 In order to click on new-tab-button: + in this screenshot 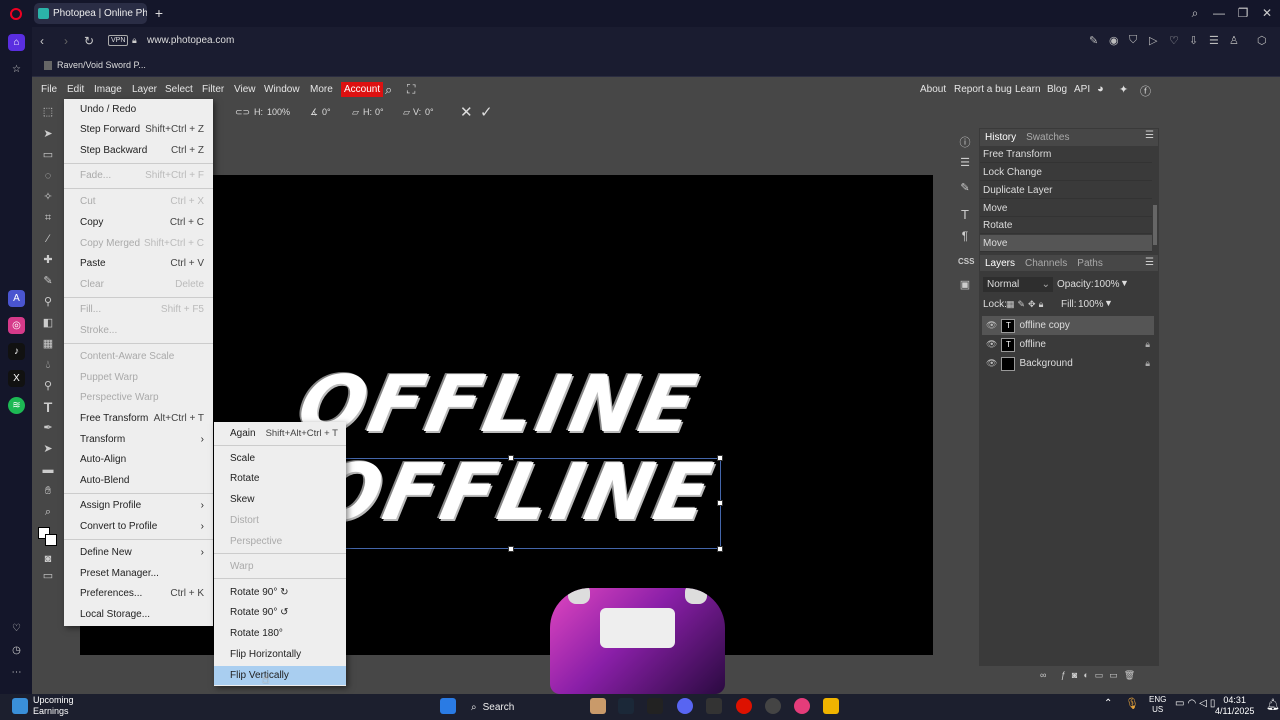, I will do `click(159, 13)`.